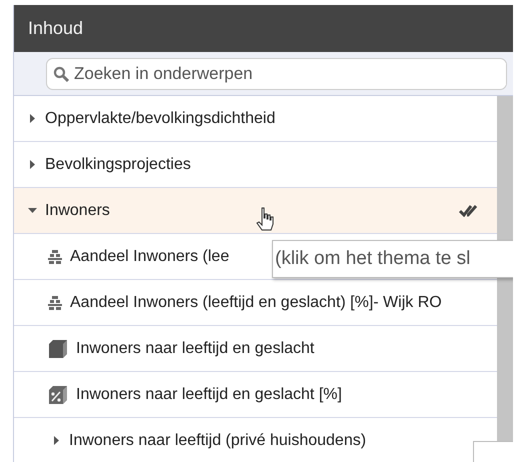 The height and width of the screenshot is (462, 517). What do you see at coordinates (77, 211) in the screenshot?
I see `item-label: Inwoners` at bounding box center [77, 211].